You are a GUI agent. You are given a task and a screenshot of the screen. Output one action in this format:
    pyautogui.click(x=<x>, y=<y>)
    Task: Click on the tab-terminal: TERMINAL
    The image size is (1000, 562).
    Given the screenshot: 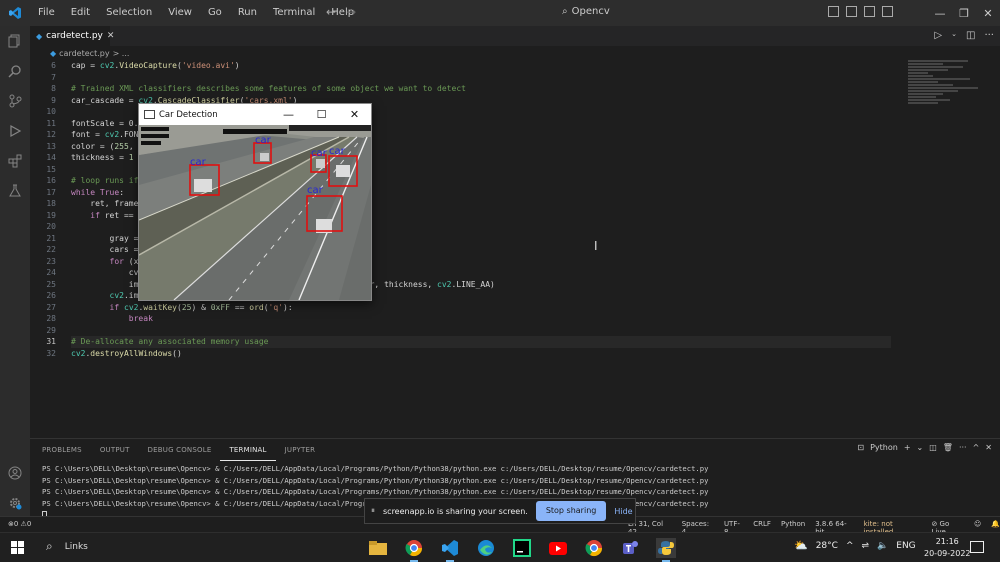 What is the action you would take?
    pyautogui.click(x=248, y=450)
    